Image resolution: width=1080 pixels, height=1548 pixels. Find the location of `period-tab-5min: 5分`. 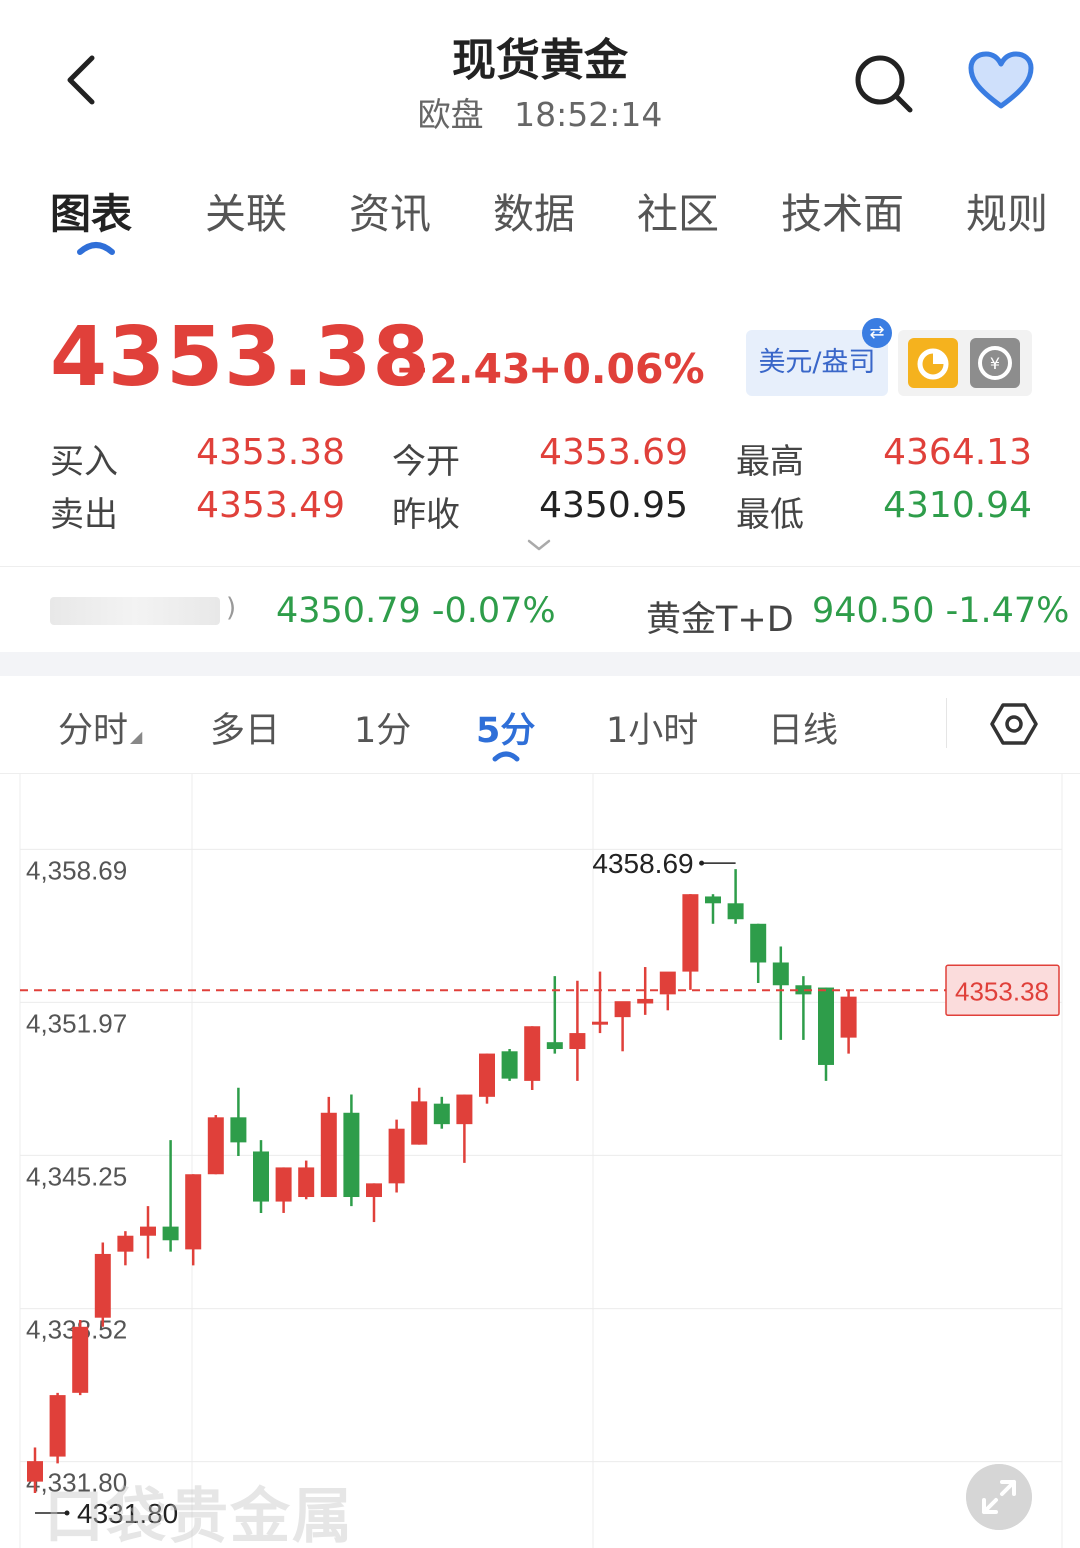

period-tab-5min: 5分 is located at coordinates (505, 727).